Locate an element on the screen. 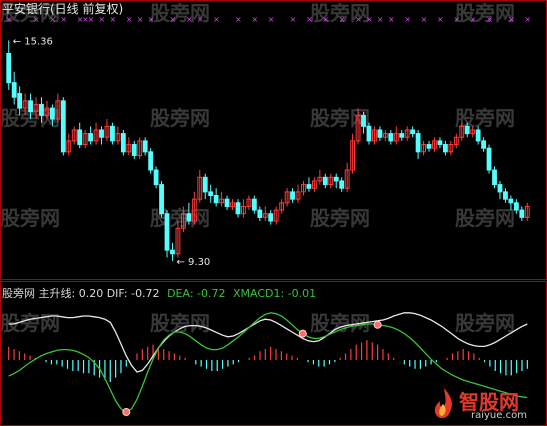 The width and height of the screenshot is (547, 426). signal-markers is located at coordinates (252, 368).